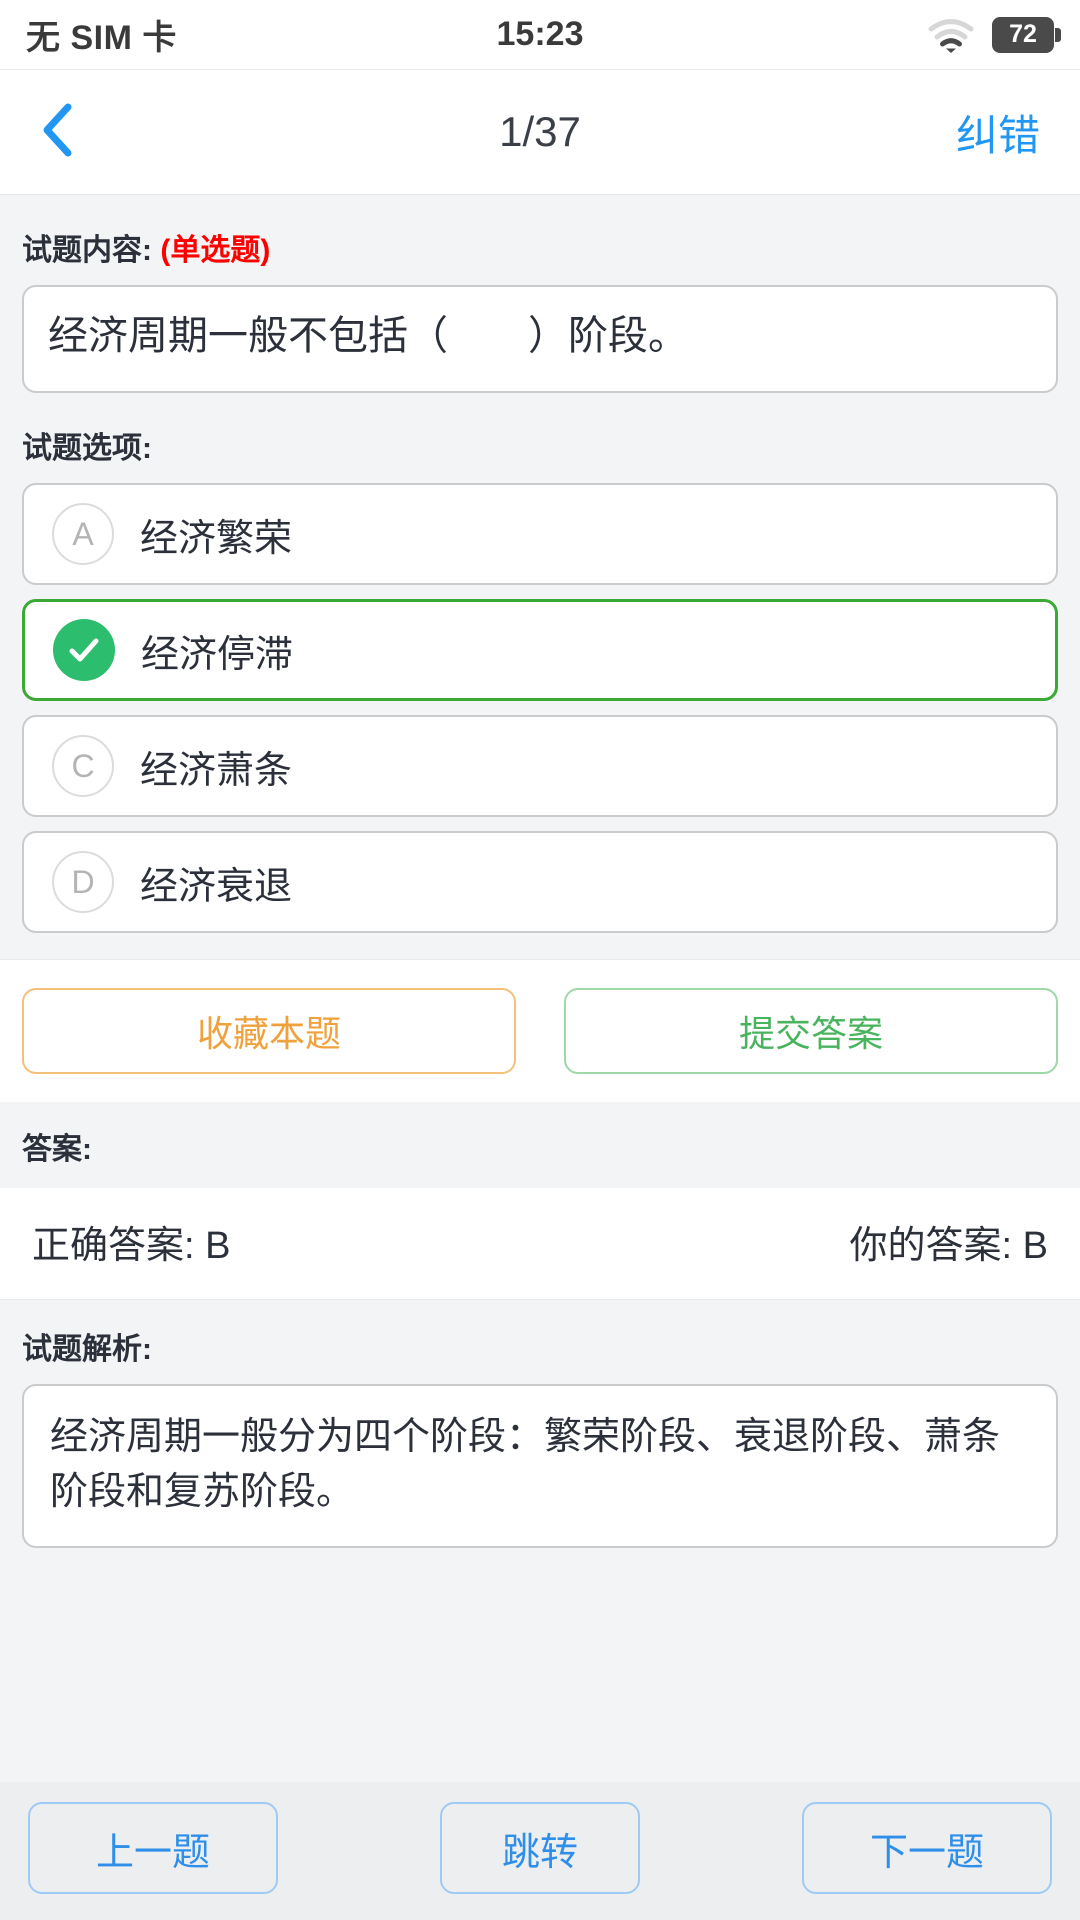 Image resolution: width=1080 pixels, height=1920 pixels. Describe the element at coordinates (75, 132) in the screenshot. I see `back-button` at that location.